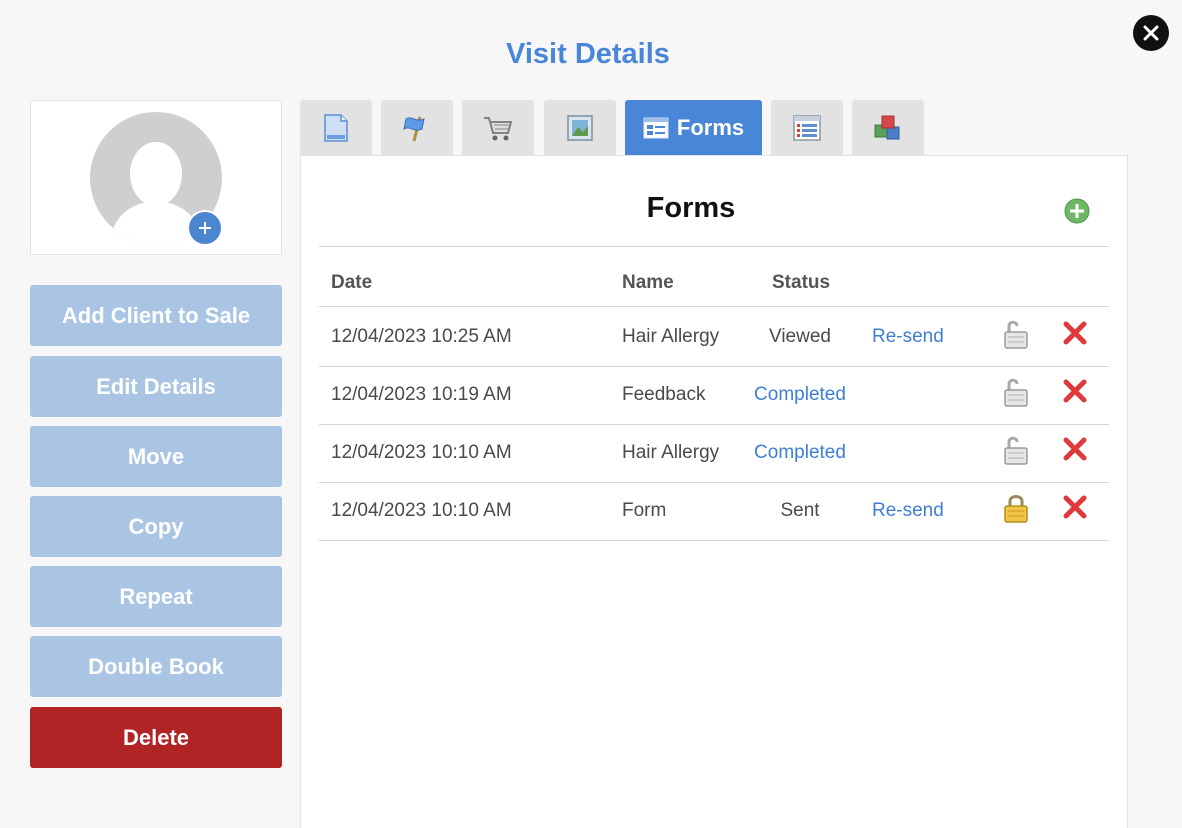  Describe the element at coordinates (691, 208) in the screenshot. I see `forms-heading: Forms` at that location.